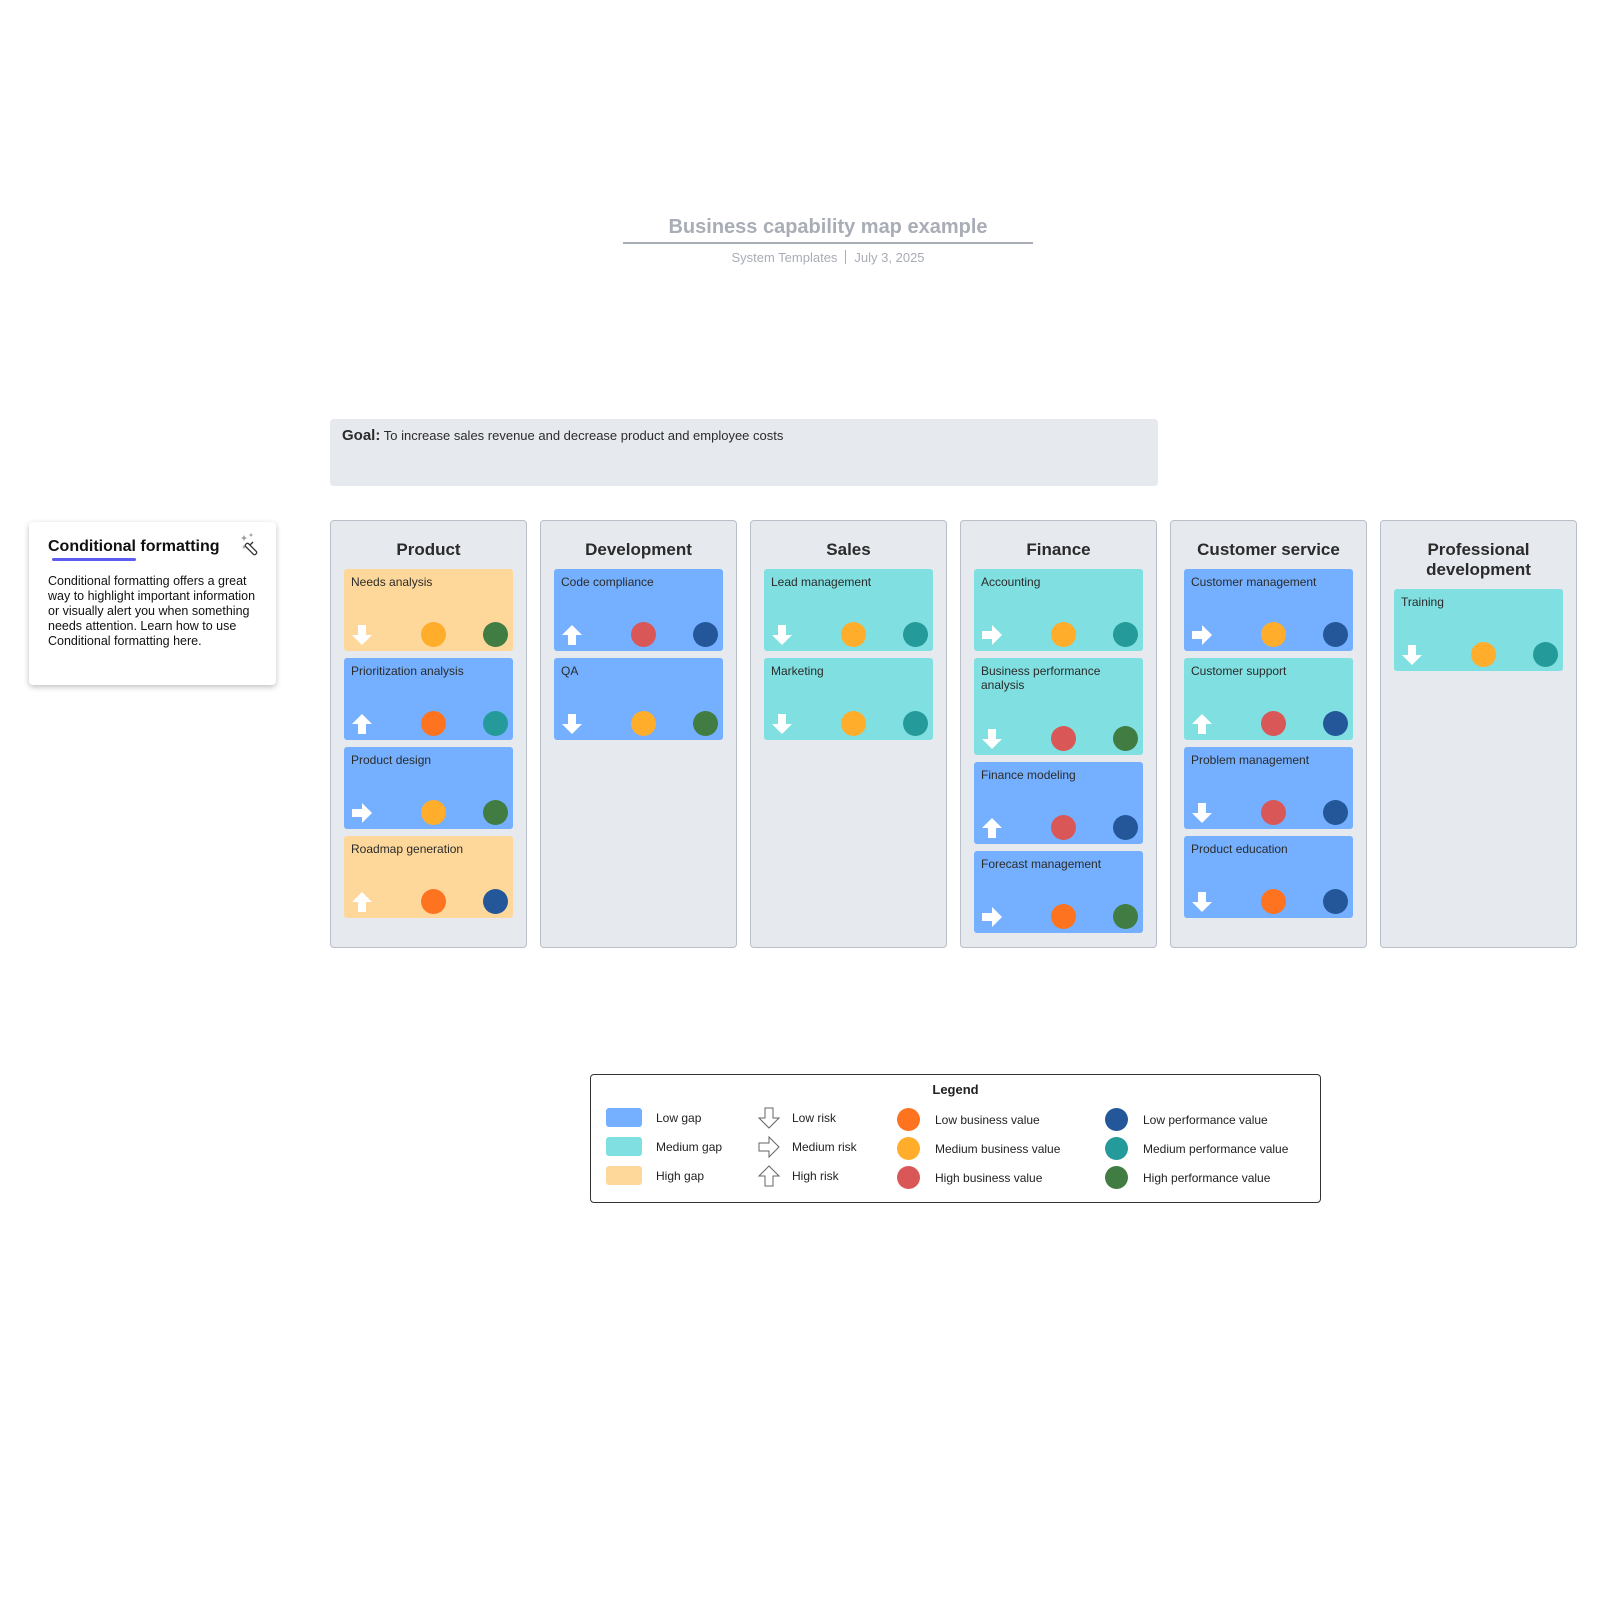 Image resolution: width=1600 pixels, height=1600 pixels. Describe the element at coordinates (814, 1118) in the screenshot. I see `legend-label: Low risk` at that location.